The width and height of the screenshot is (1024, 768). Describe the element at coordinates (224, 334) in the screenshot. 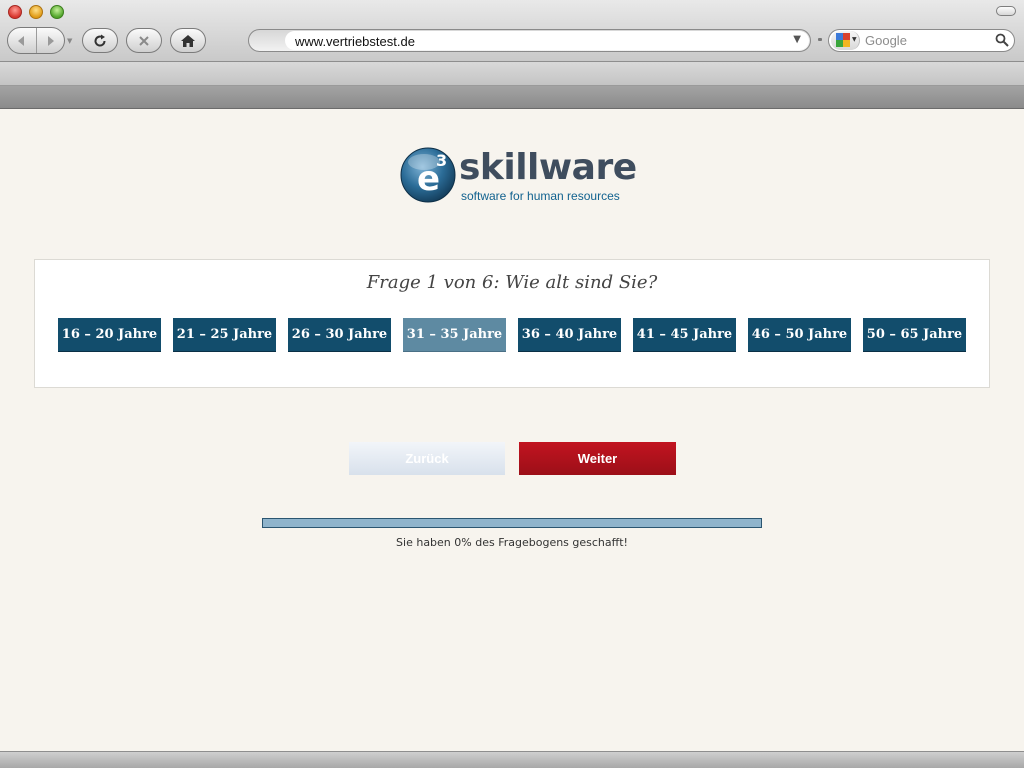

I see `age-option-21-25: 21 – 25 Jahre` at that location.